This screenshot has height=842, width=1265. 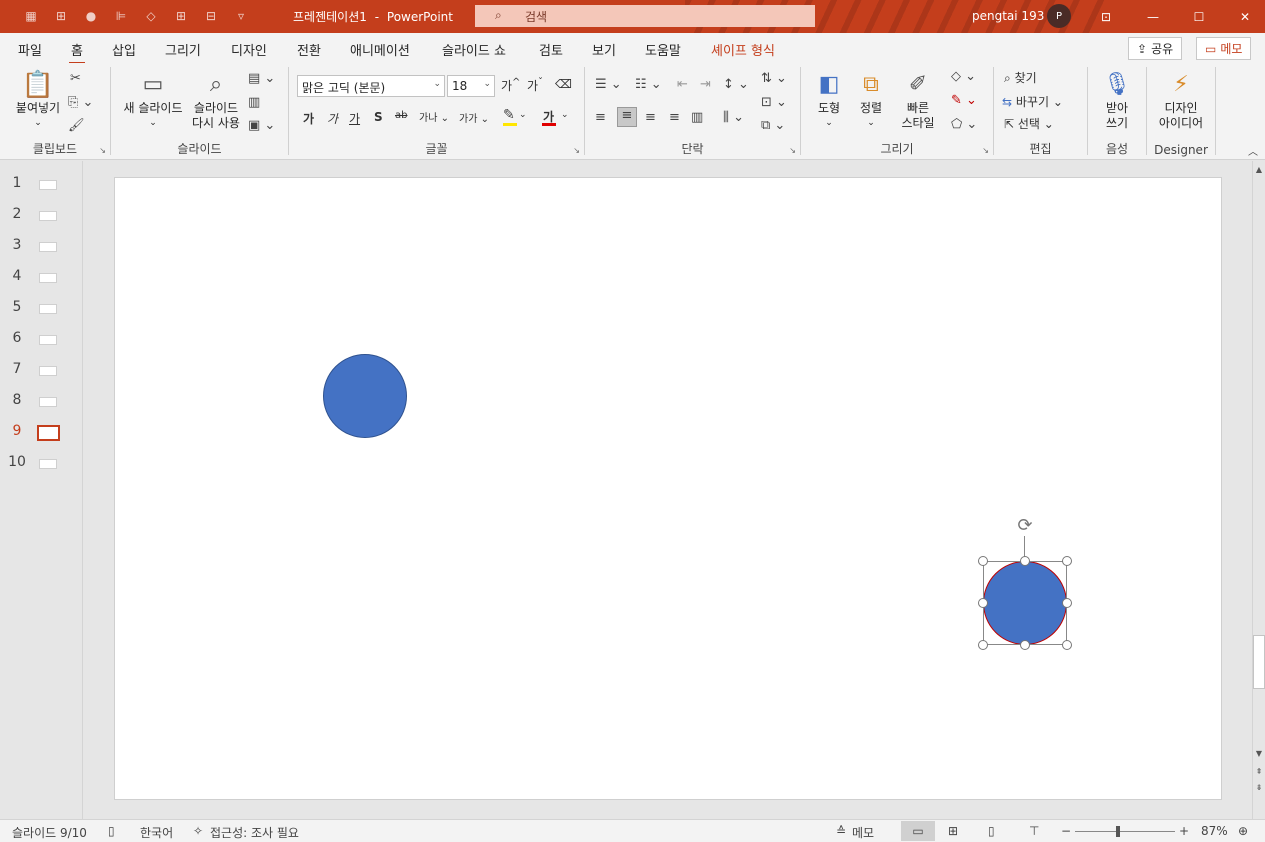 What do you see at coordinates (963, 76) in the screenshot?
I see `shape-fill-icon: ◇ ⌄` at bounding box center [963, 76].